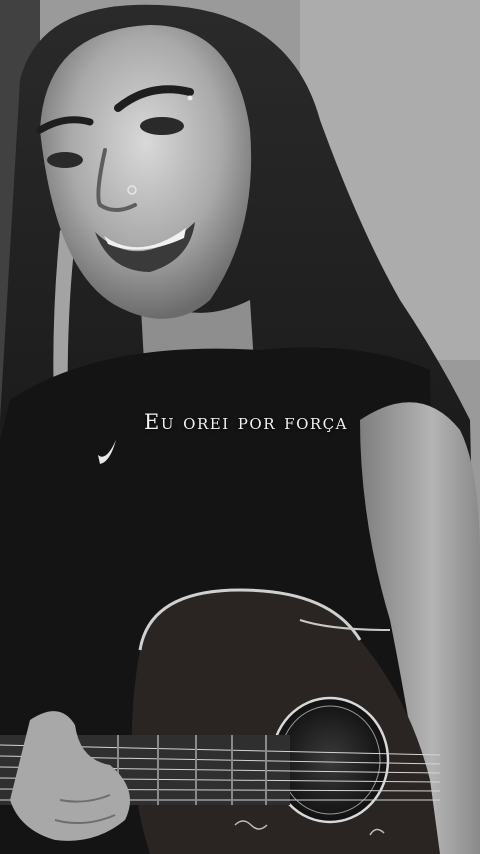 This screenshot has width=480, height=854. I want to click on right-eye, so click(162, 126).